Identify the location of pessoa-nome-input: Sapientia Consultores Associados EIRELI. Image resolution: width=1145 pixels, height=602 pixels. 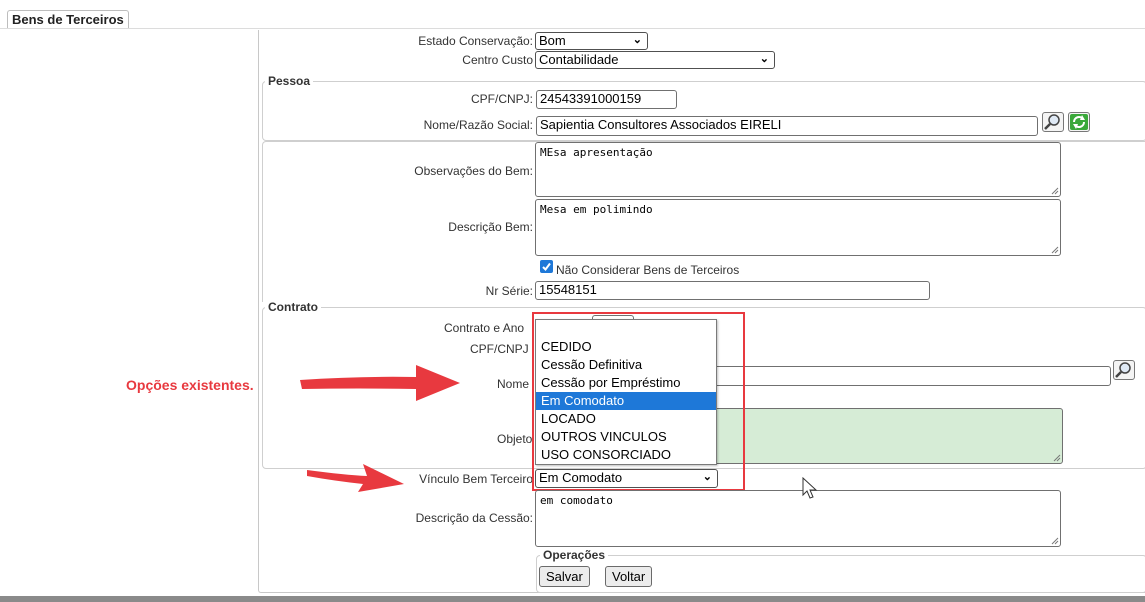
(787, 126).